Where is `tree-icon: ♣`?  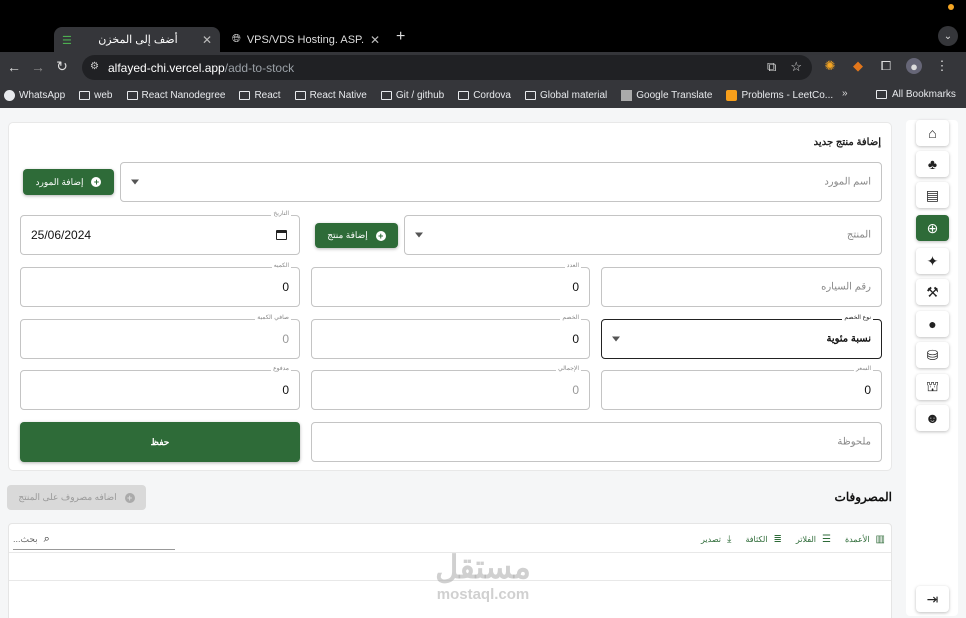
tree-icon: ♣ is located at coordinates (932, 164).